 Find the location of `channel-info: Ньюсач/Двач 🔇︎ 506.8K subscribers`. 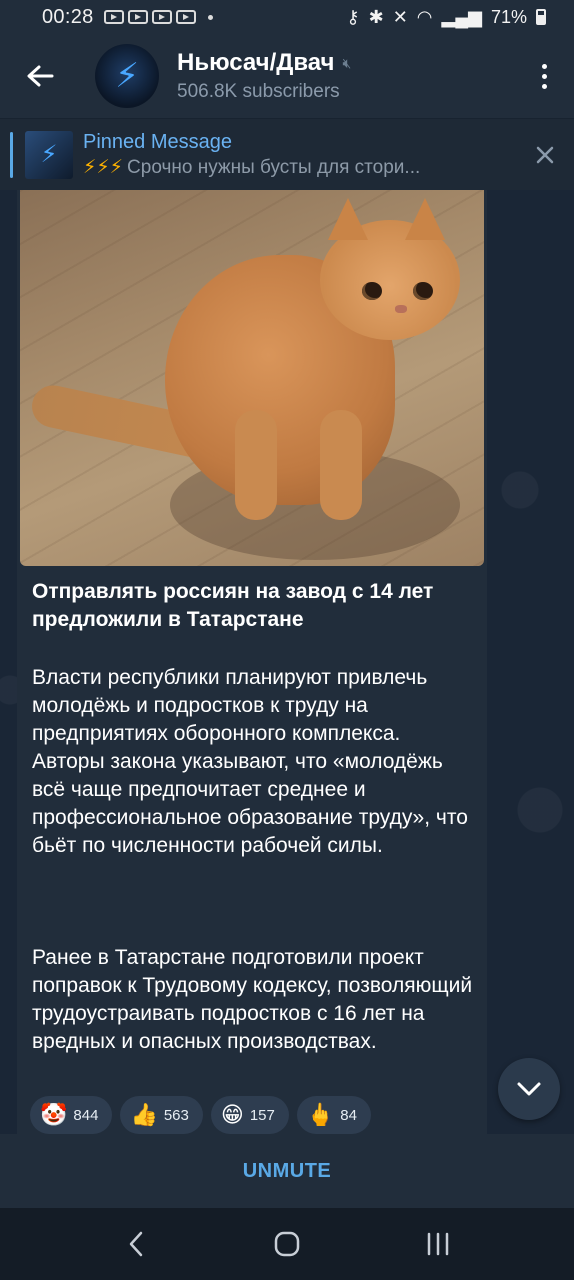

channel-info: Ньюсач/Двач 🔇︎ 506.8K subscribers is located at coordinates (264, 76).